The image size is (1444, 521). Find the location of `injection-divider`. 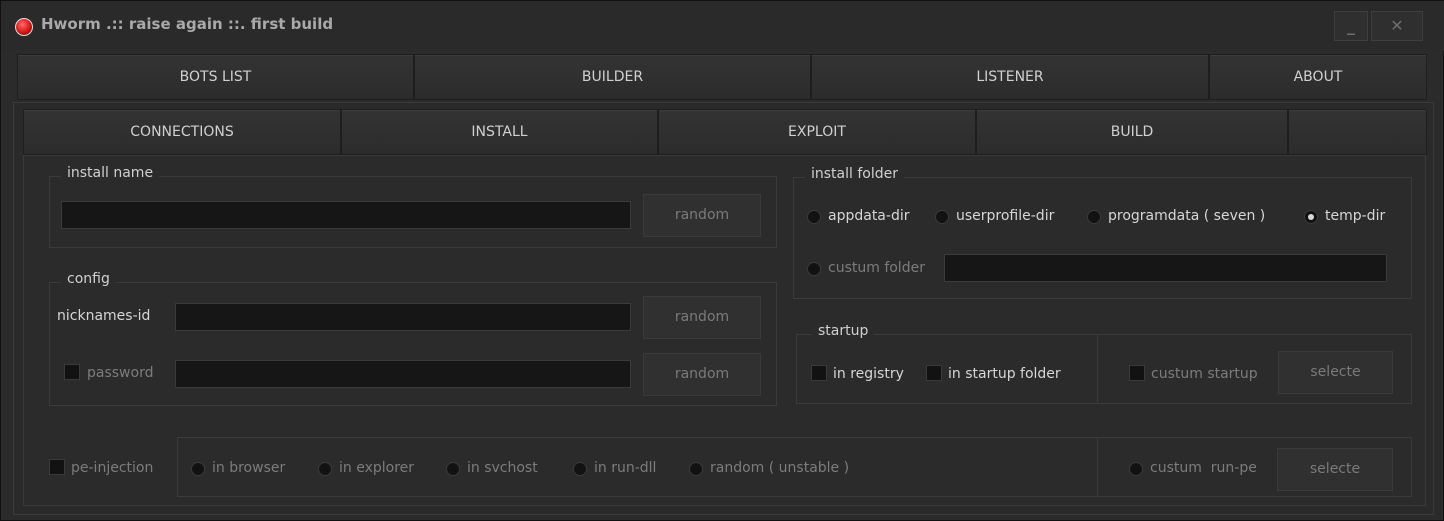

injection-divider is located at coordinates (1097, 467).